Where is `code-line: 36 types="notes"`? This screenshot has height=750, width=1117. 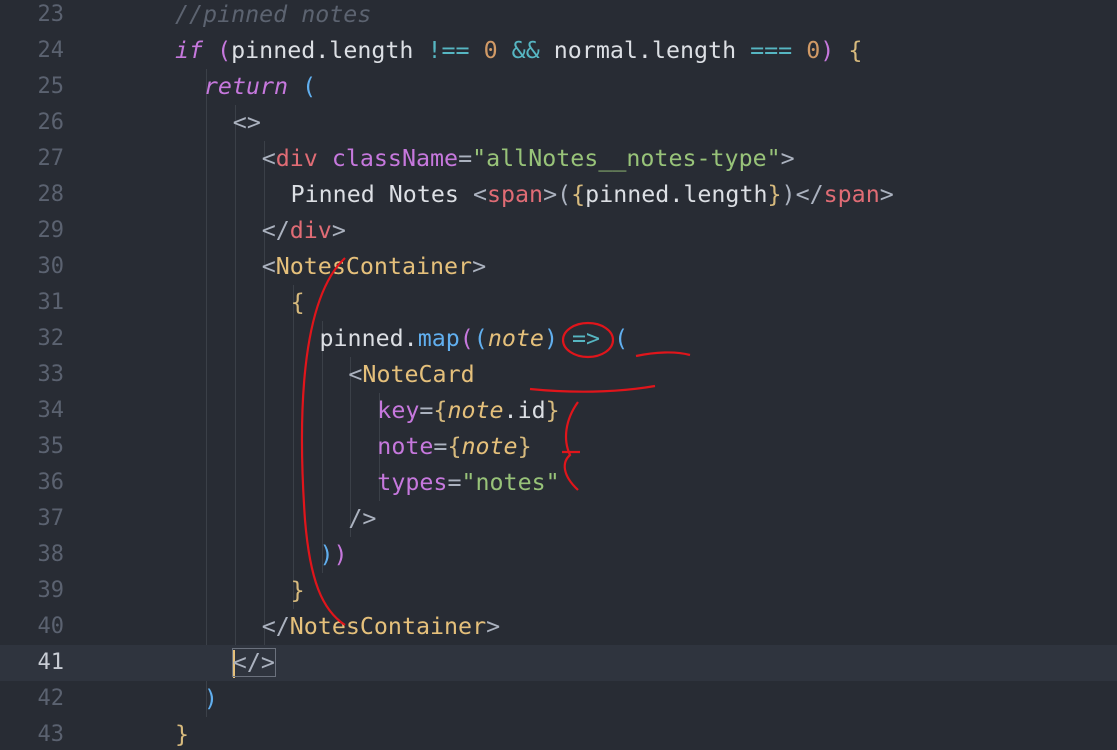 code-line: 36 types="notes" is located at coordinates (558, 483).